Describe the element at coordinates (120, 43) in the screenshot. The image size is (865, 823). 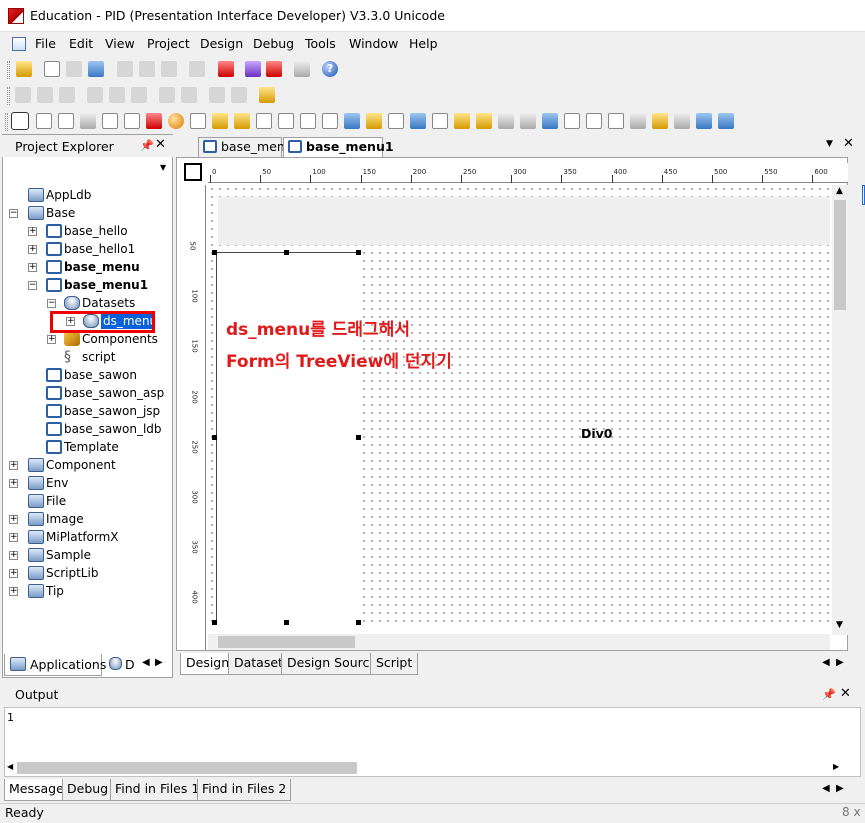
I see `menu-view: View` at that location.